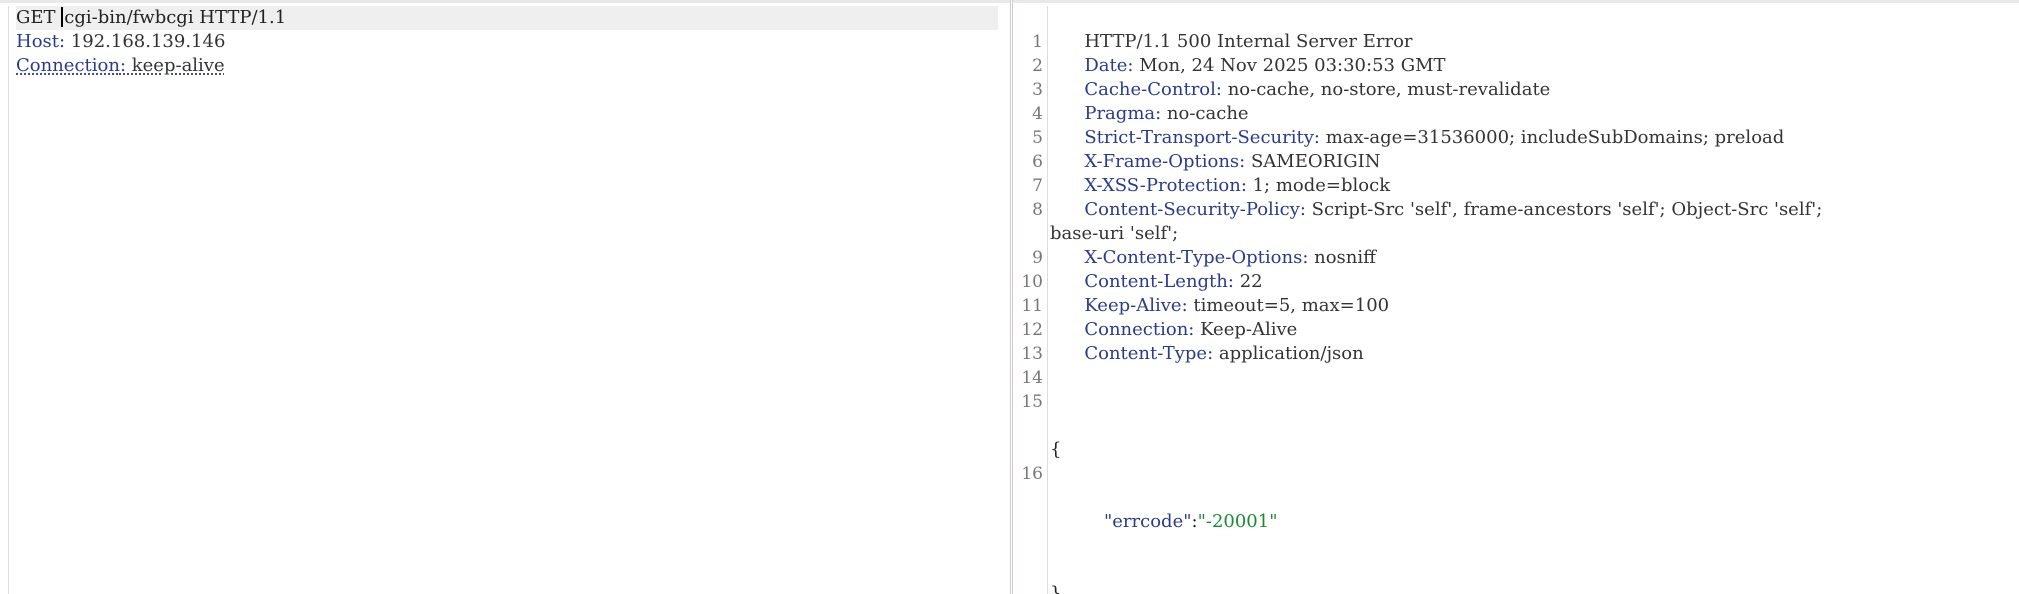 The height and width of the screenshot is (594, 2019). I want to click on line-number: 3, so click(1037, 90).